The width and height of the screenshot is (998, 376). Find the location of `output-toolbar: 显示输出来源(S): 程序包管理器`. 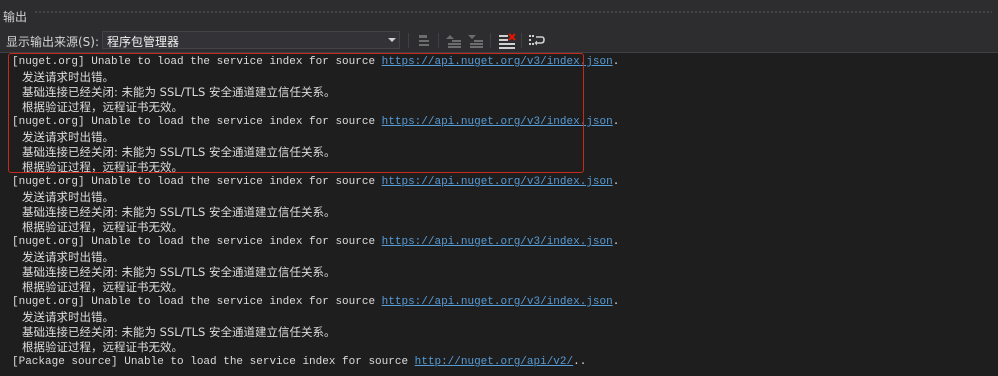

output-toolbar: 显示输出来源(S): 程序包管理器 is located at coordinates (499, 41).